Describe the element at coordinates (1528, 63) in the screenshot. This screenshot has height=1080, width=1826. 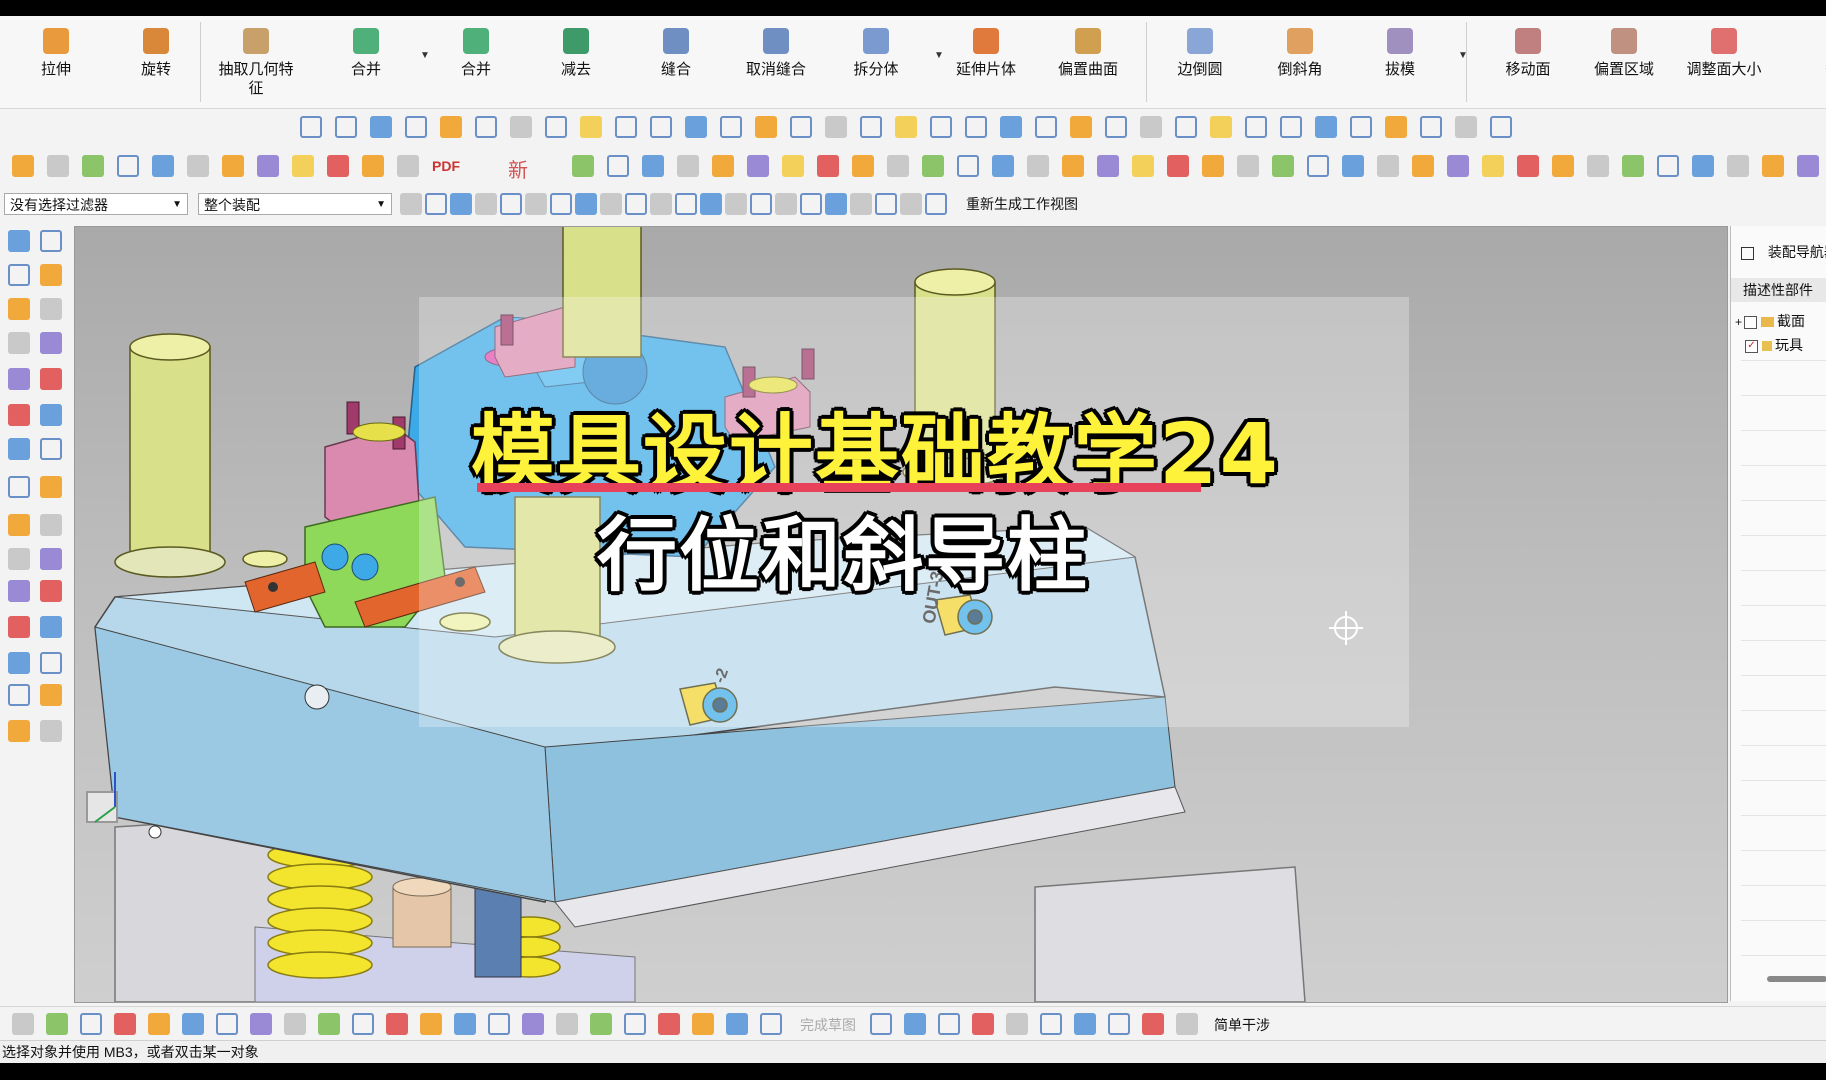
I see `ribbon-button-move-face: 移动面` at that location.